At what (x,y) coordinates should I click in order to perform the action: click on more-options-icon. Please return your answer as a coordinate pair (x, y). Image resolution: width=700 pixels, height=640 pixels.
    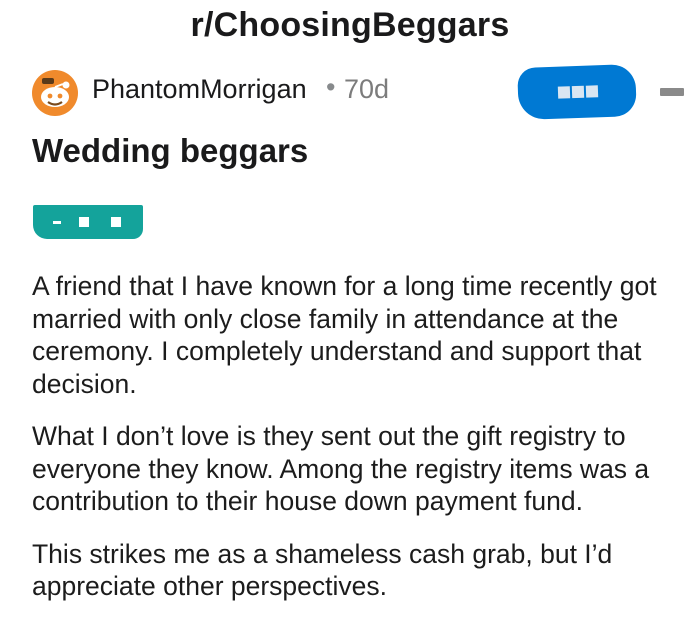
    Looking at the image, I should click on (672, 92).